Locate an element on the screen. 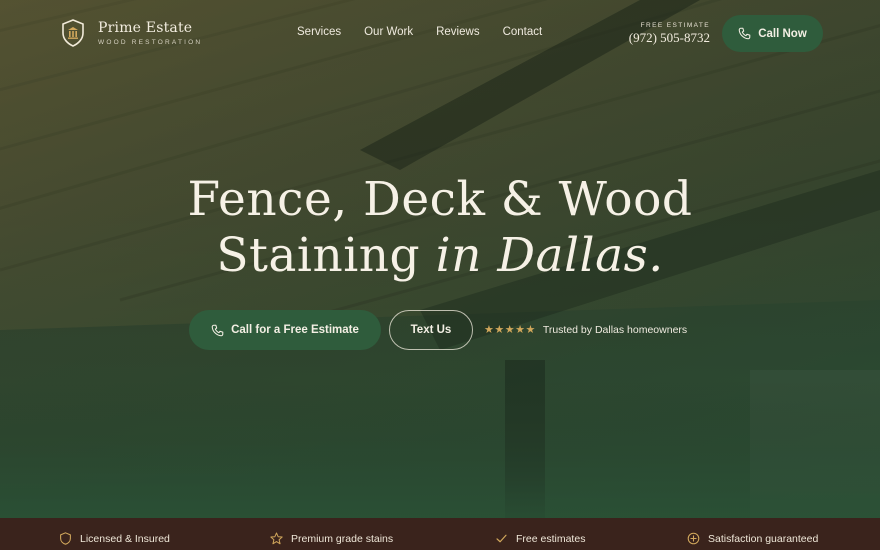 The width and height of the screenshot is (880, 550). trust-badge: ★★★★★ Trusted by Dallas homeowners is located at coordinates (586, 330).